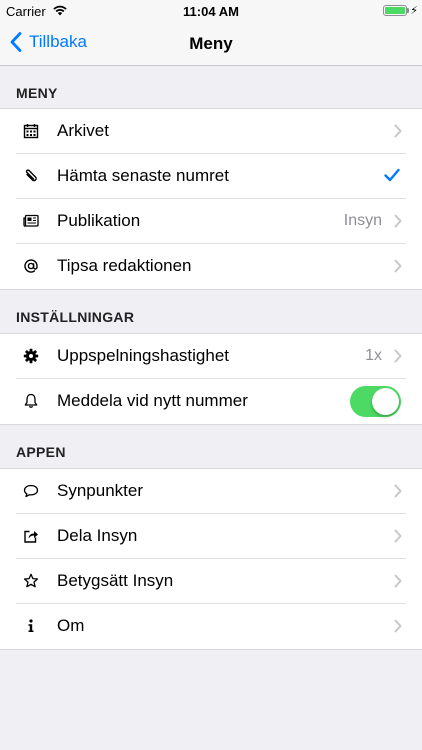  What do you see at coordinates (395, 10) in the screenshot?
I see `battery-icon` at bounding box center [395, 10].